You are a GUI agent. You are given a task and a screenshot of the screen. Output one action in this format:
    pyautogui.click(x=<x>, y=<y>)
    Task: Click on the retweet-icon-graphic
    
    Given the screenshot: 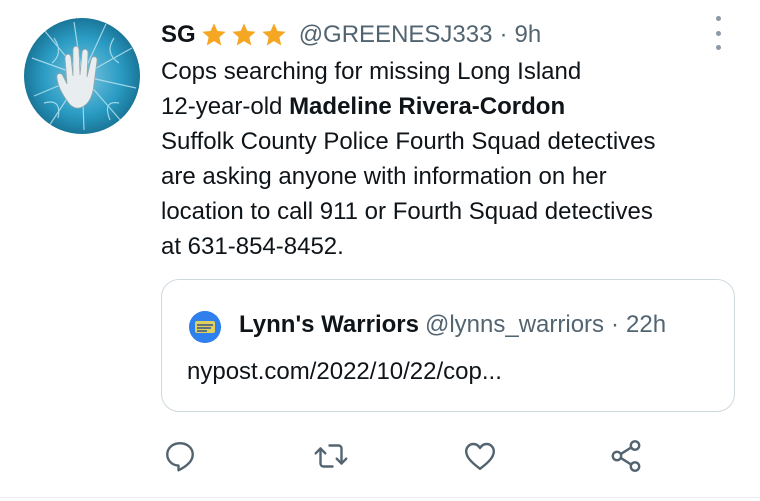 What is the action you would take?
    pyautogui.click(x=331, y=456)
    